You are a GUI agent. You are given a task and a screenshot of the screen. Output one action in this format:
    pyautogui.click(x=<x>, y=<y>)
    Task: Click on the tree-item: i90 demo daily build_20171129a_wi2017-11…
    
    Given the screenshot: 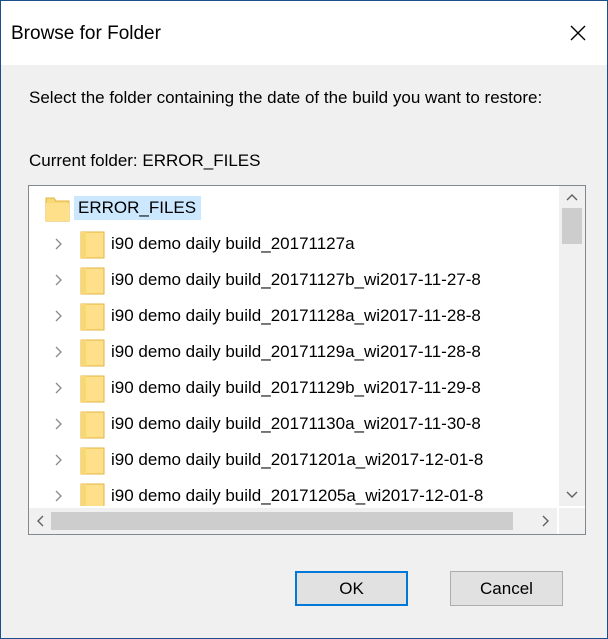 What is the action you would take?
    pyautogui.click(x=293, y=352)
    